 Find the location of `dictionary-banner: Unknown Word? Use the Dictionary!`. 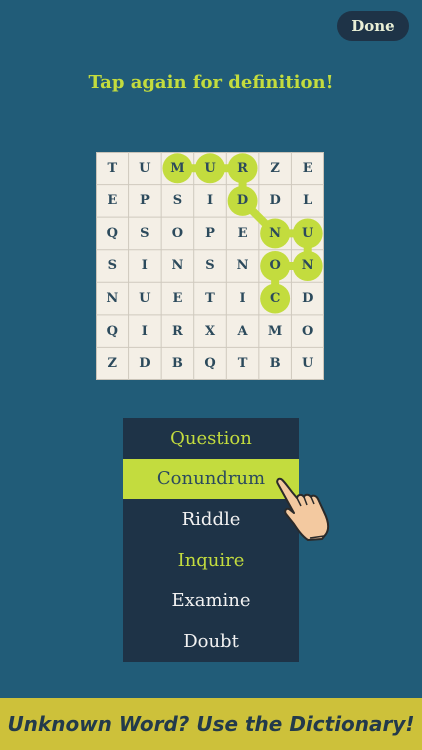

dictionary-banner: Unknown Word? Use the Dictionary! is located at coordinates (211, 724).